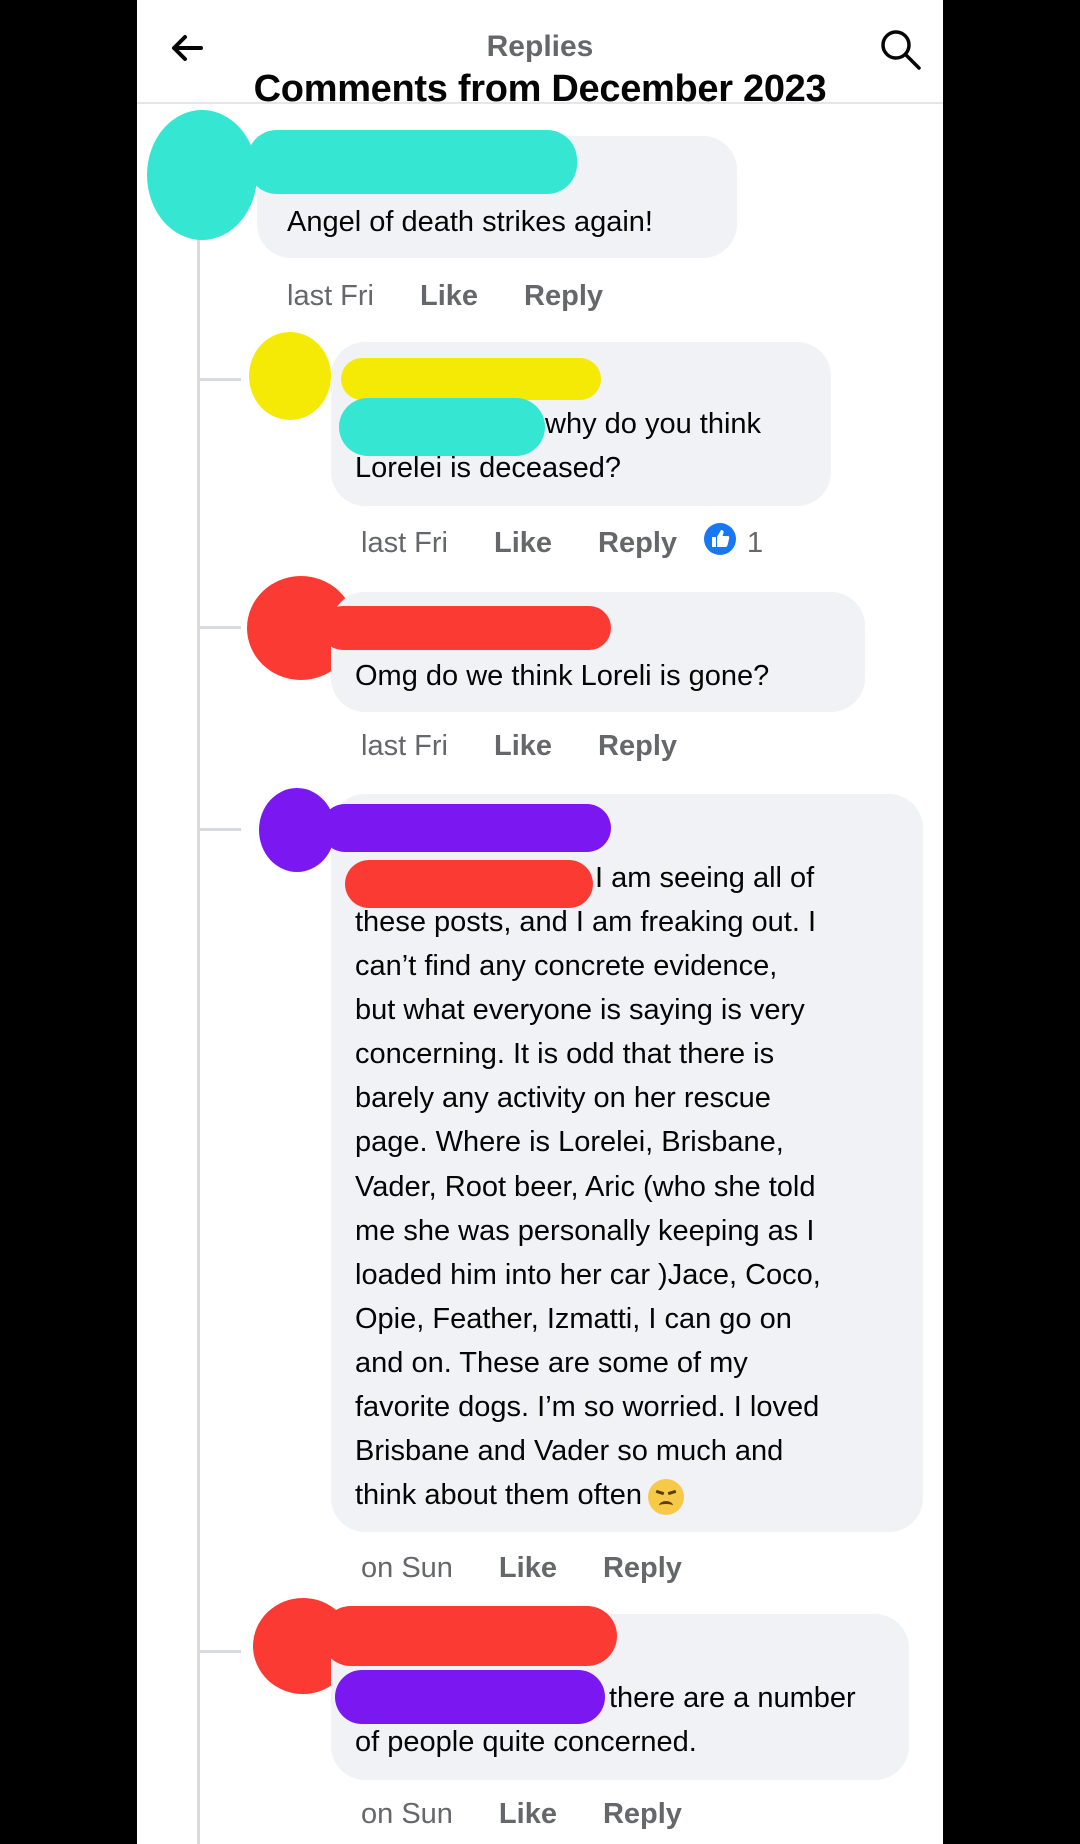 Image resolution: width=1080 pixels, height=1844 pixels. I want to click on reaction-count: 1, so click(755, 543).